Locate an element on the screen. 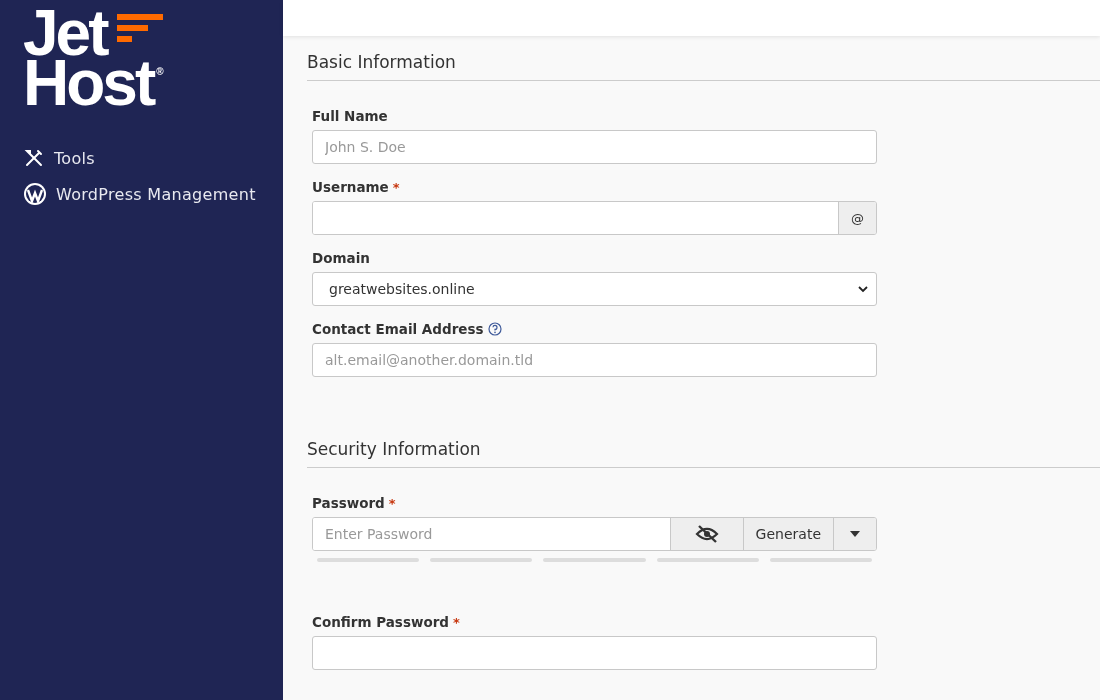  toggle-visibility-button is located at coordinates (706, 534).